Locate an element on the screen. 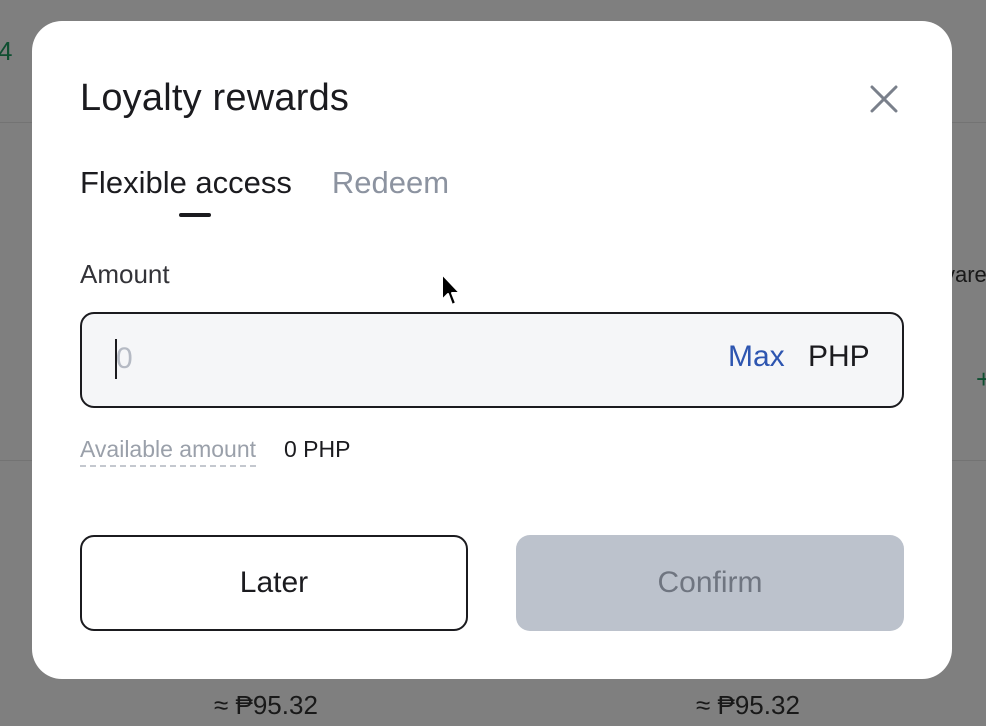 Image resolution: width=986 pixels, height=726 pixels. available-amount-value: 0 PHP is located at coordinates (317, 449).